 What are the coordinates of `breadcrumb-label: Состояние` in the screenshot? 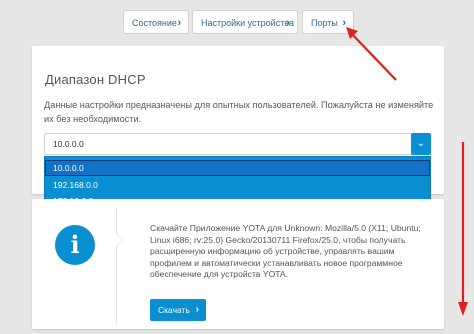 It's located at (154, 23).